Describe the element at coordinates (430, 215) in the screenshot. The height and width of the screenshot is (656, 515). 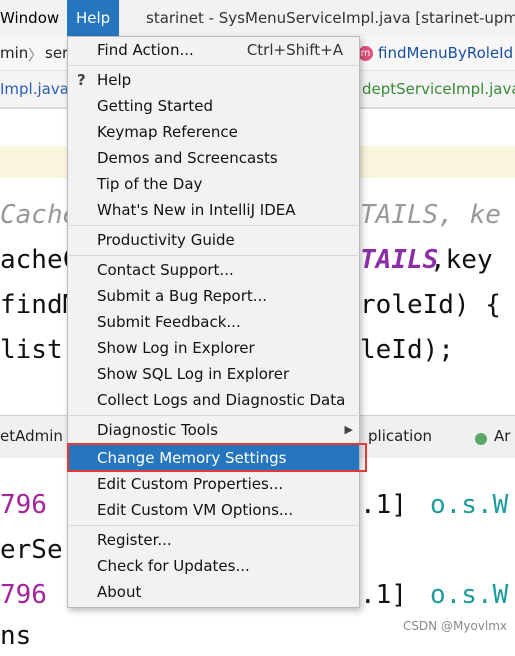
I see `code-line-1-right: TAILS, ke` at that location.